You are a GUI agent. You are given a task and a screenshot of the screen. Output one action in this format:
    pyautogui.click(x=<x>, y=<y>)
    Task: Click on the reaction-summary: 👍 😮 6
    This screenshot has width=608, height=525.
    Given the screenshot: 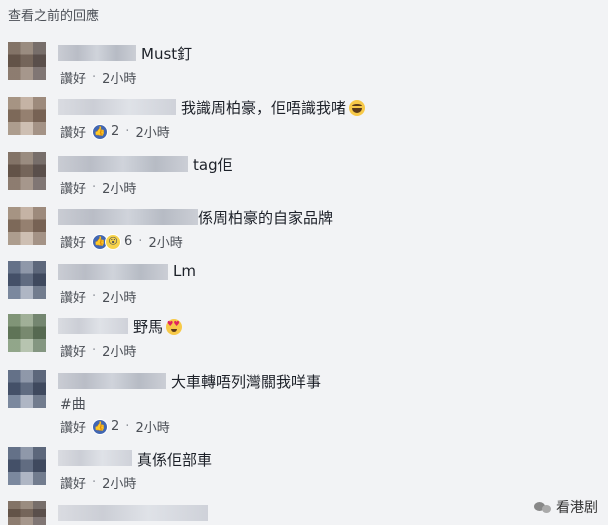 What is the action you would take?
    pyautogui.click(x=112, y=241)
    